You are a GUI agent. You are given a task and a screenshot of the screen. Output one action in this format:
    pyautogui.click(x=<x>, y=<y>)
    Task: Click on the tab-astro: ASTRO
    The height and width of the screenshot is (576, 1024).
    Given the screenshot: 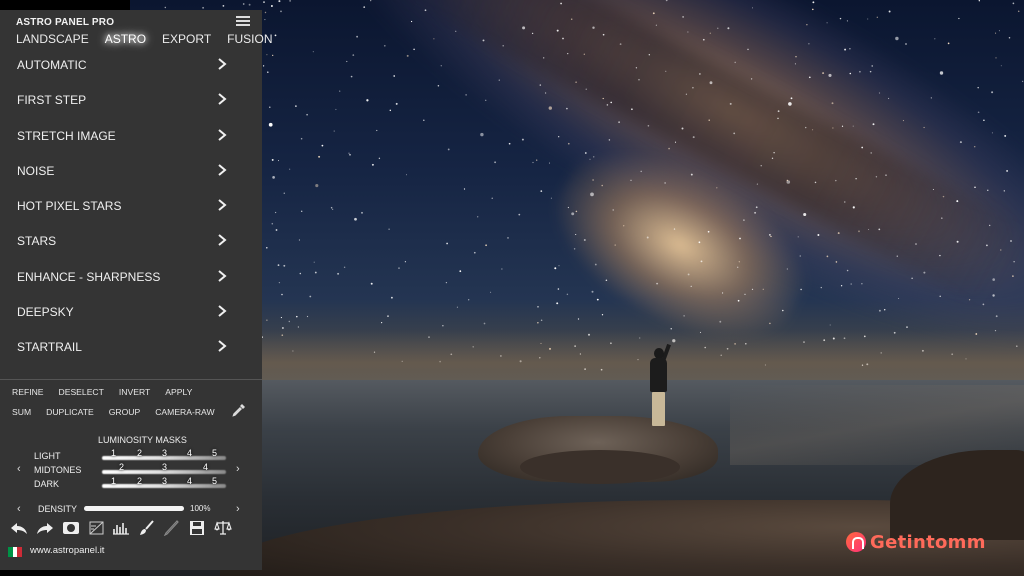 What is the action you would take?
    pyautogui.click(x=125, y=39)
    